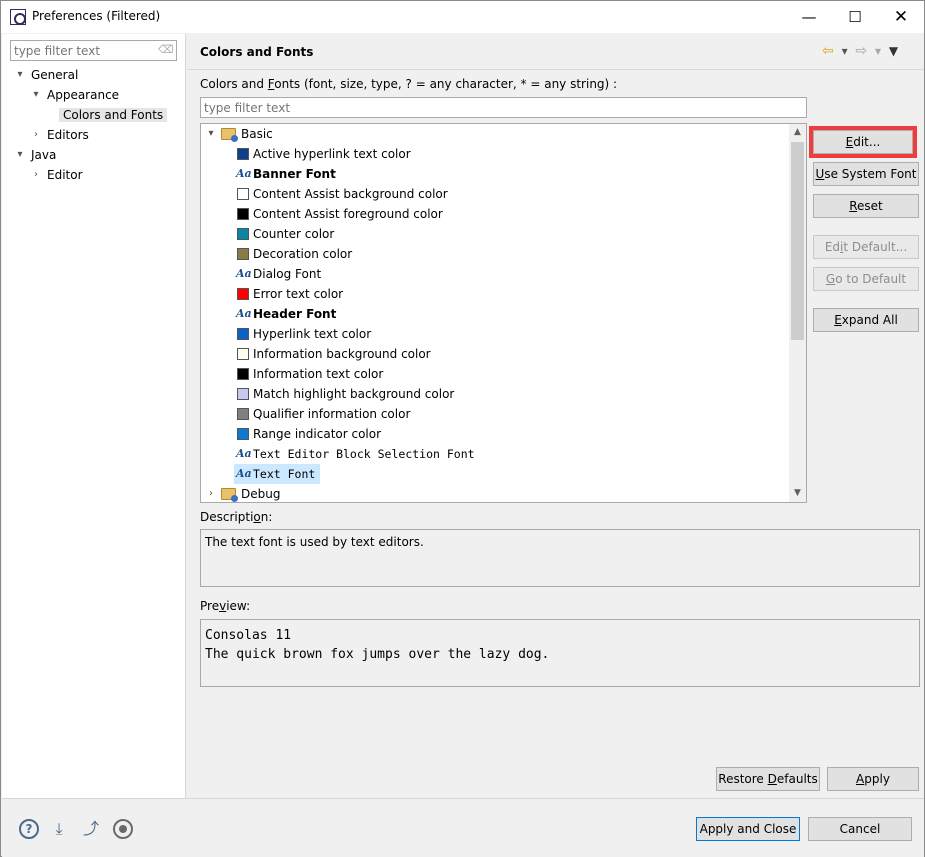 This screenshot has width=925, height=857. Describe the element at coordinates (303, 254) in the screenshot. I see `tree-item-label: Decoration color` at that location.